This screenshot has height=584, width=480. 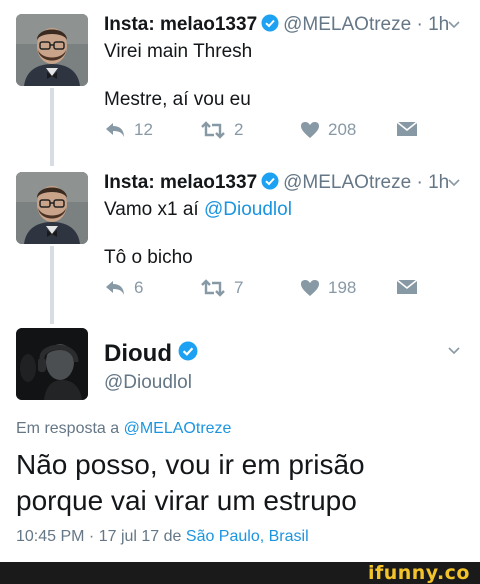 I want to click on retweet-button: 7, so click(x=221, y=288).